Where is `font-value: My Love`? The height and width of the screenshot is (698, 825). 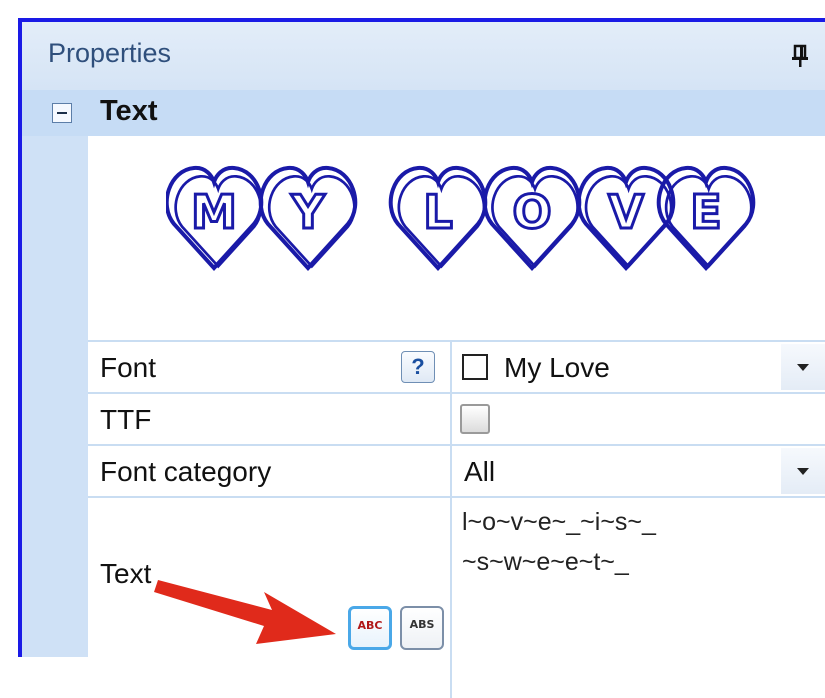
font-value: My Love is located at coordinates (557, 367).